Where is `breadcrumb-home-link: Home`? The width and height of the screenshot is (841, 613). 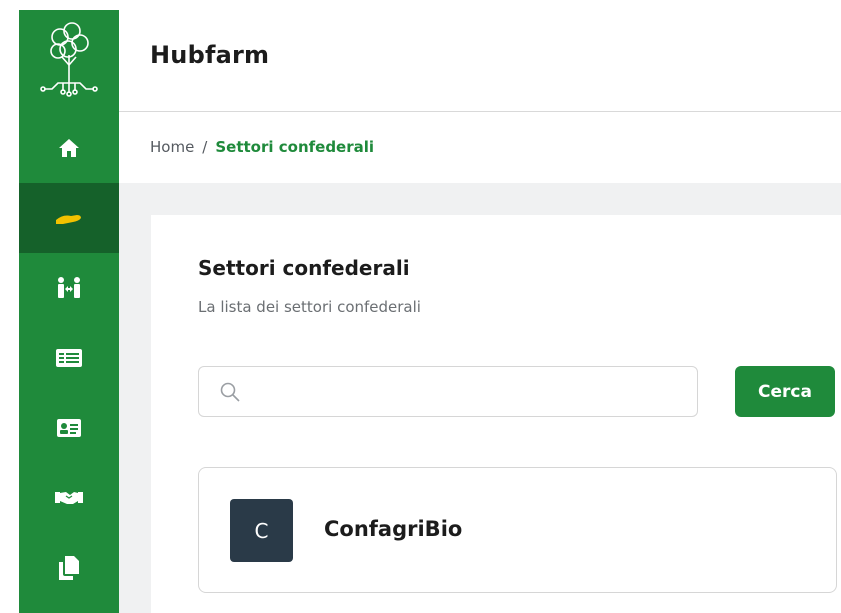 breadcrumb-home-link: Home is located at coordinates (172, 147).